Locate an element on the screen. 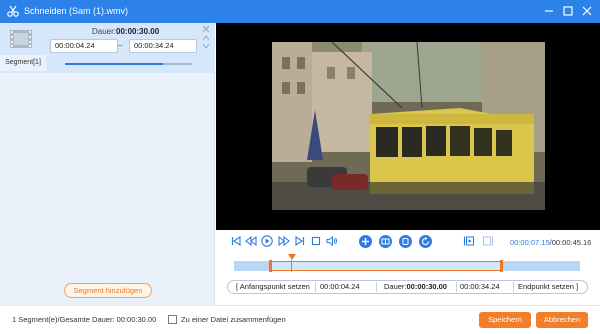 The width and height of the screenshot is (600, 334). merge-label: Zu einer Datei zusammenfügen is located at coordinates (233, 319).